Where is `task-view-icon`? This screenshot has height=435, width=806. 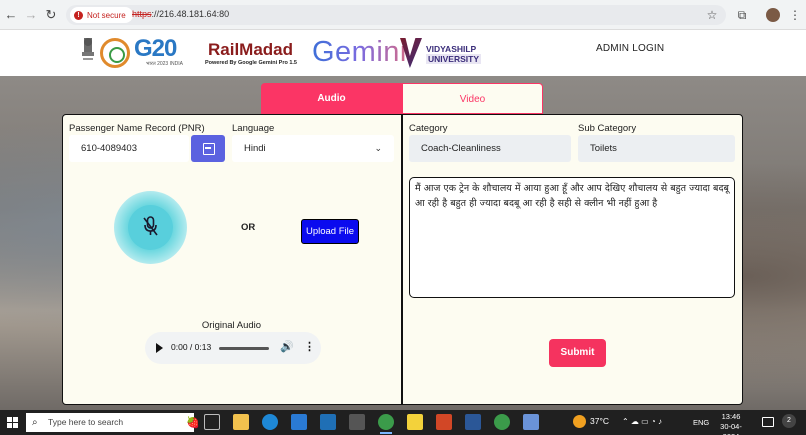 task-view-icon is located at coordinates (212, 422).